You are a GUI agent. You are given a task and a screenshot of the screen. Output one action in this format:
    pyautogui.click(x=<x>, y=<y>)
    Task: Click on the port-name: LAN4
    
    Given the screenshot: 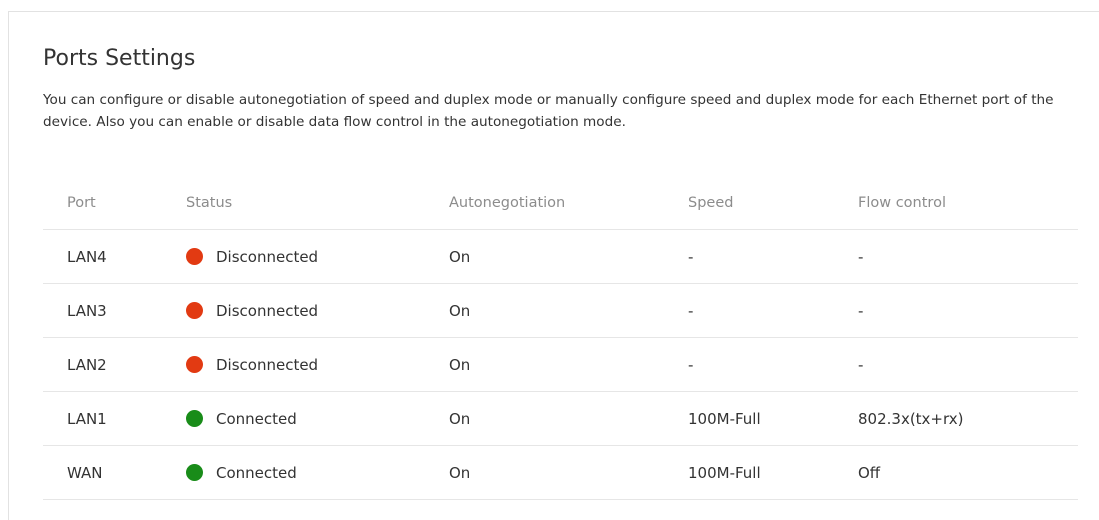 What is the action you would take?
    pyautogui.click(x=87, y=256)
    